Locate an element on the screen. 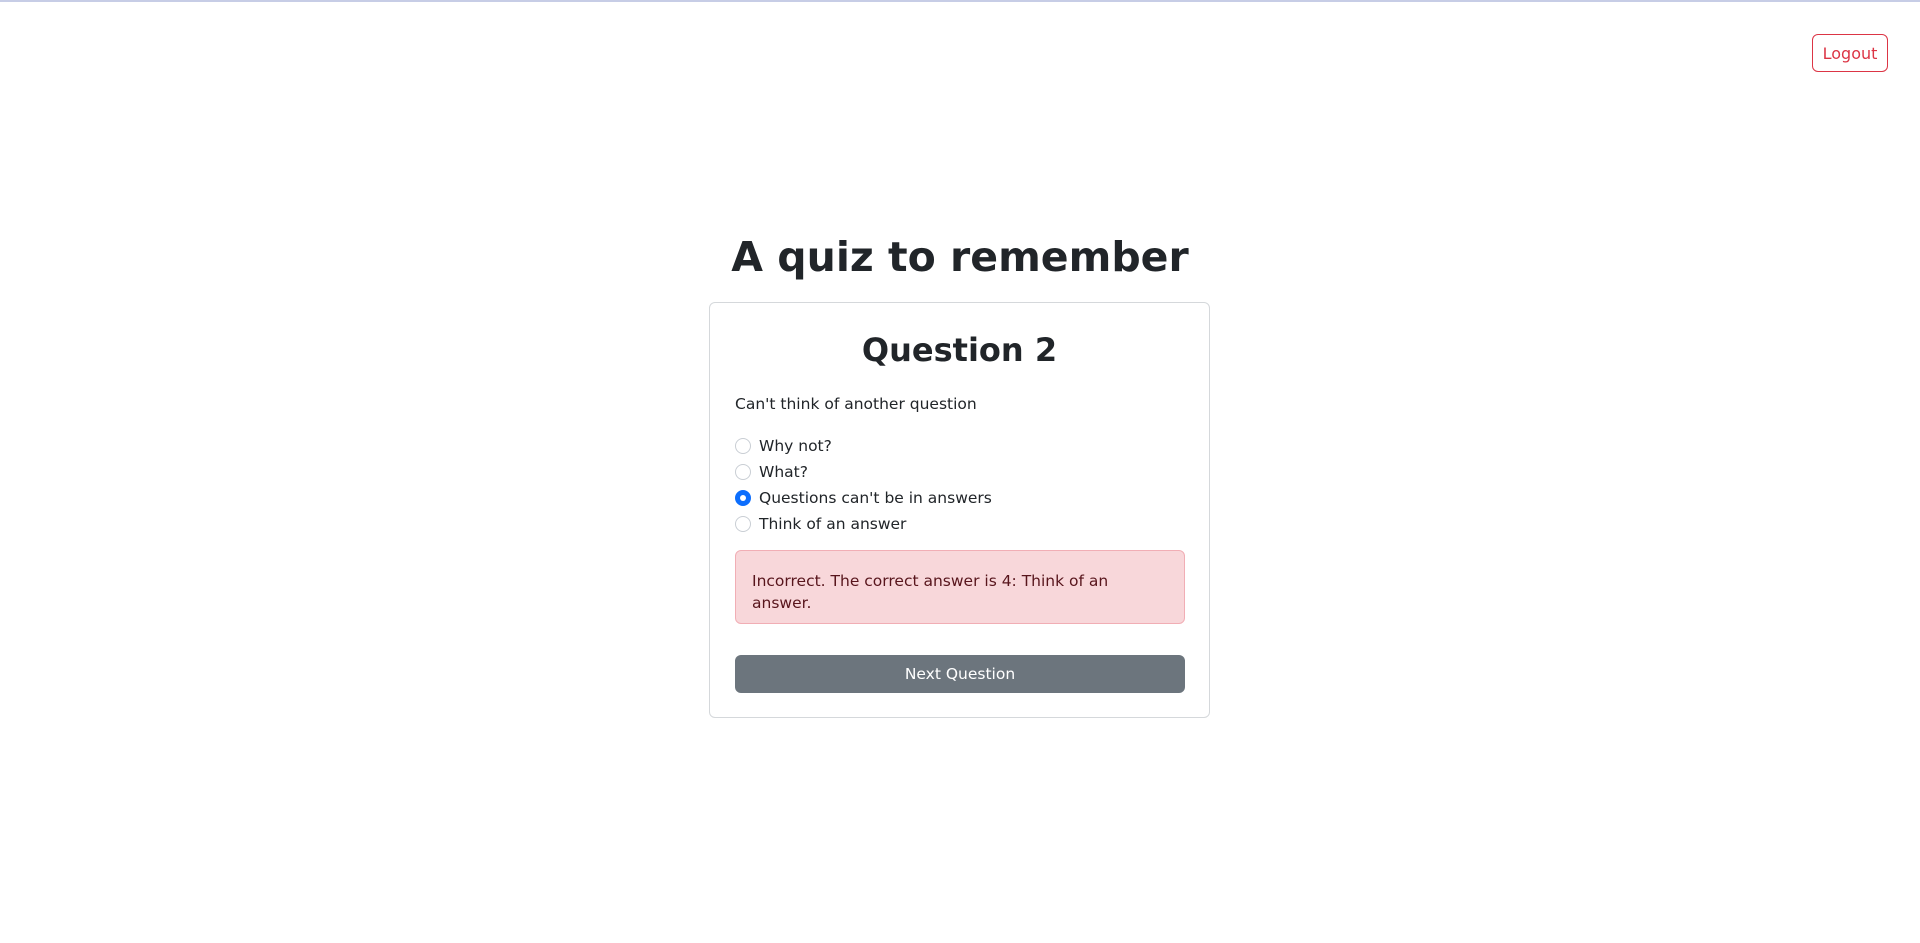 The height and width of the screenshot is (943, 1920). answer-option-label: Questions can't be in answers is located at coordinates (875, 498).